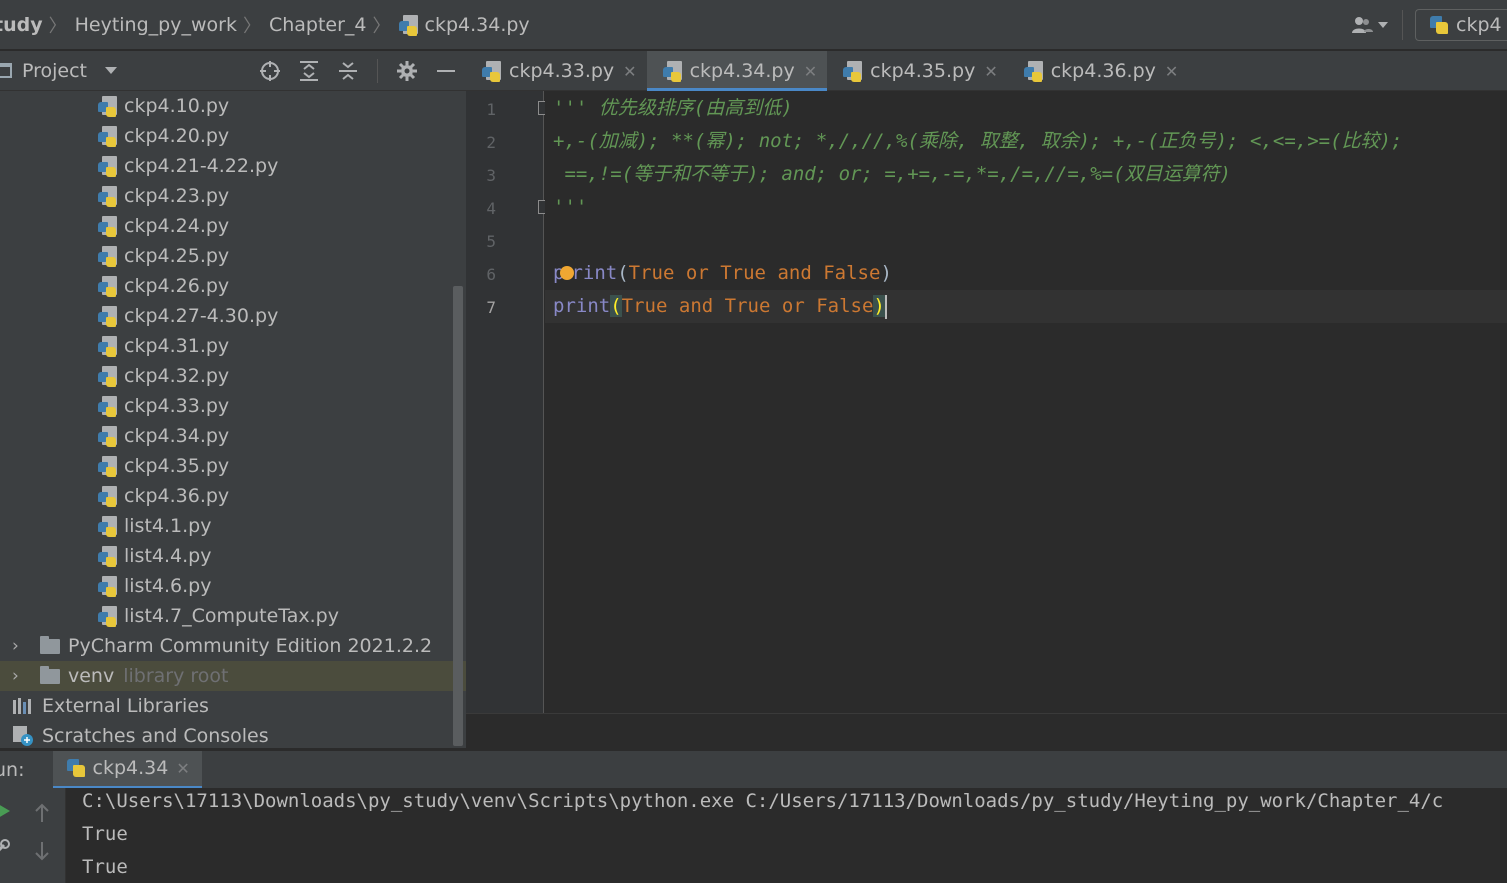 This screenshot has width=1507, height=883. Describe the element at coordinates (233, 466) in the screenshot. I see `tree-item-file: ckp4.35.py` at that location.